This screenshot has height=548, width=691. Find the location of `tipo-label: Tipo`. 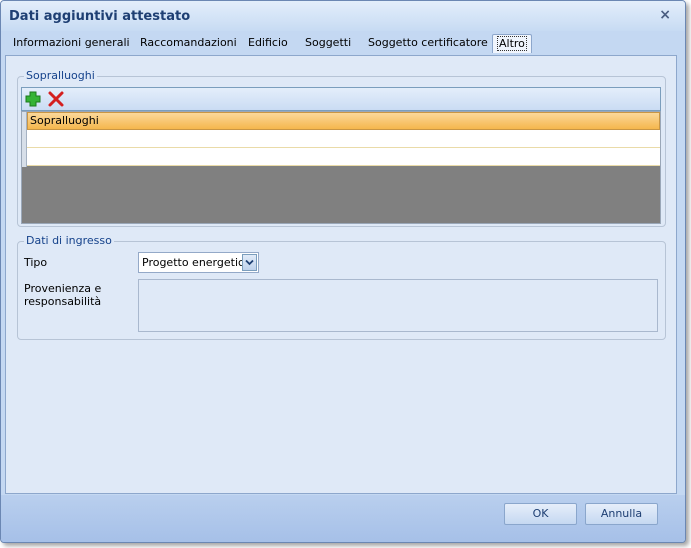

tipo-label: Tipo is located at coordinates (36, 262).